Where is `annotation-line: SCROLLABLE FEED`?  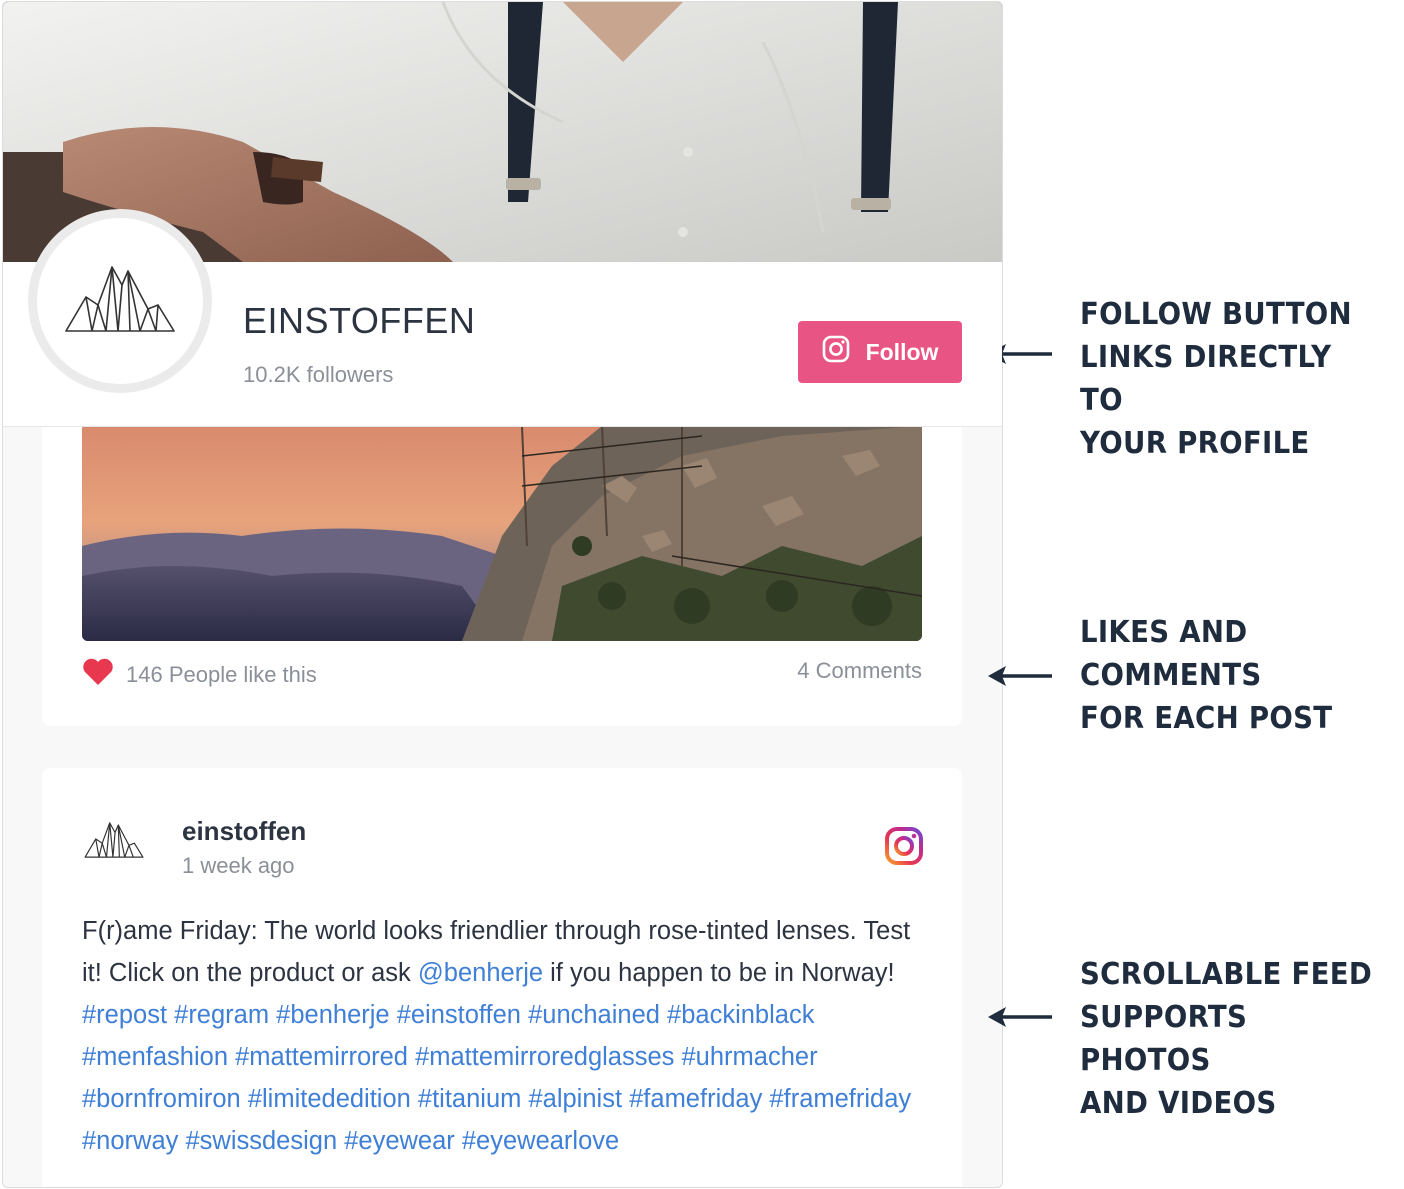 annotation-line: SCROLLABLE FEED is located at coordinates (1226, 974).